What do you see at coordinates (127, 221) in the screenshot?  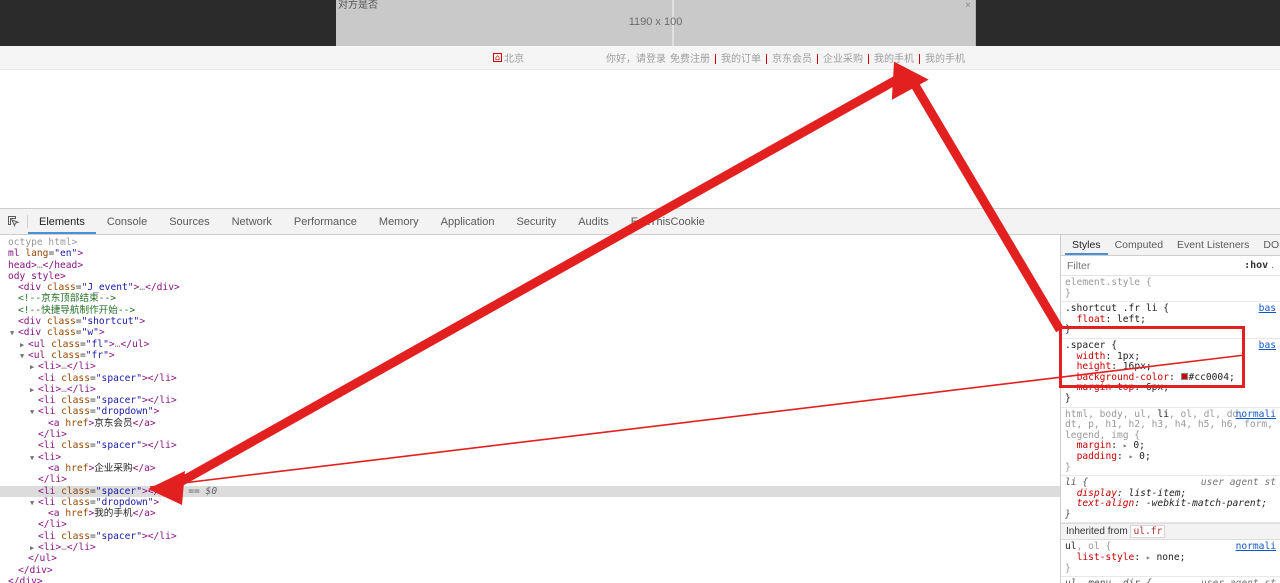 I see `devtools-tab-console: Console` at bounding box center [127, 221].